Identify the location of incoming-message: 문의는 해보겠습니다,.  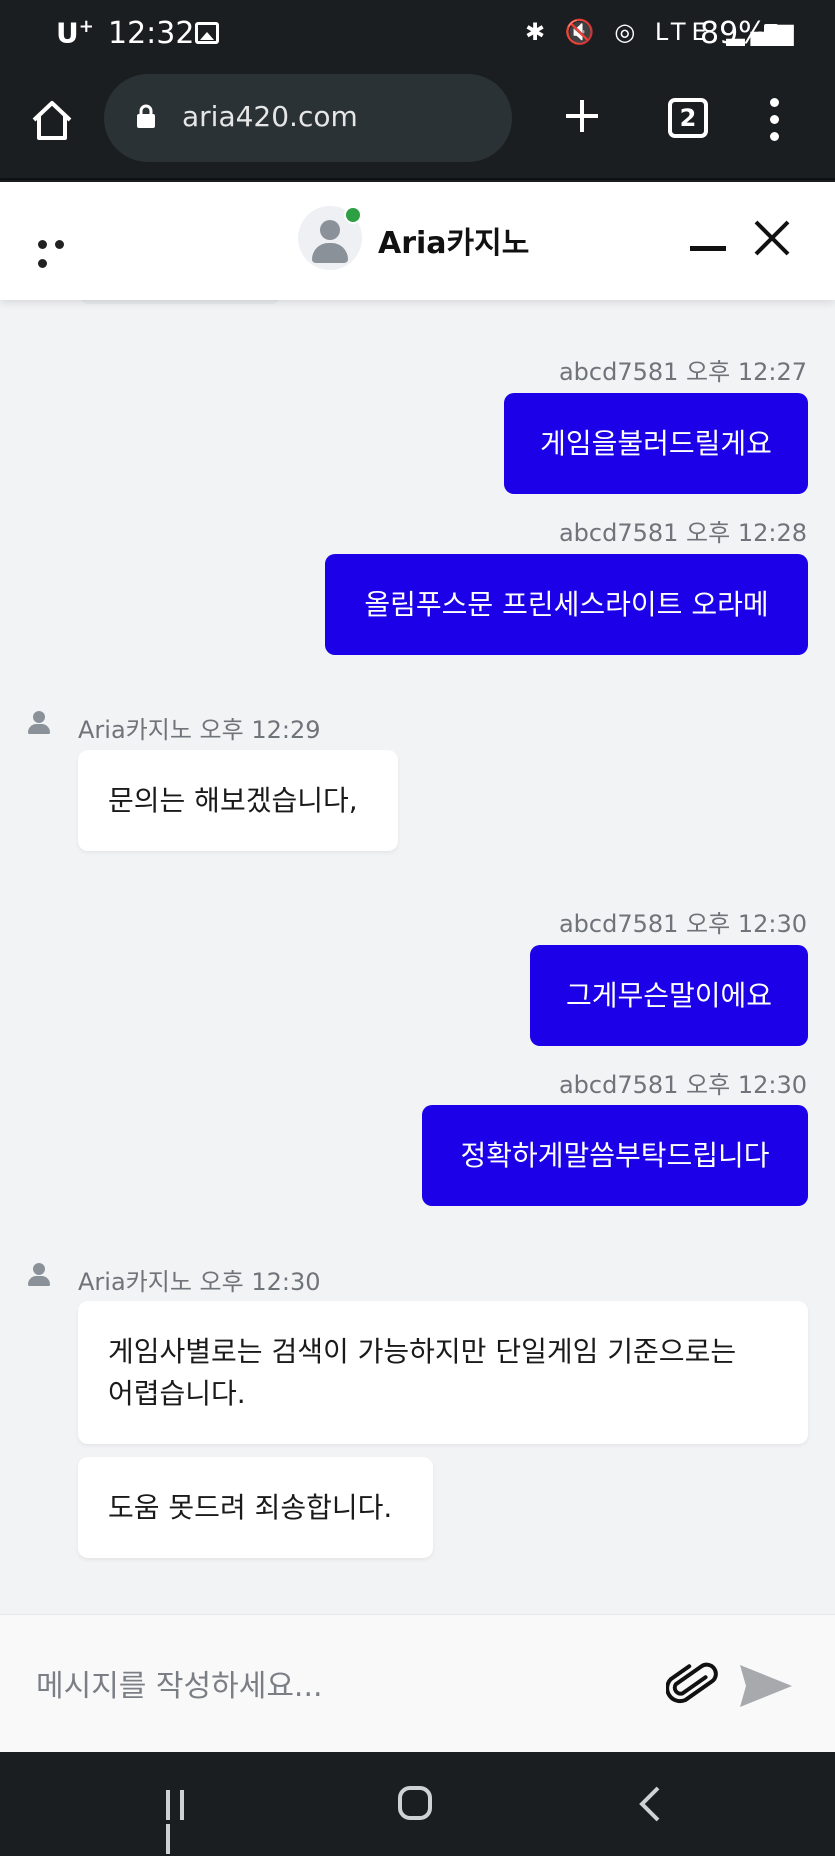
(238, 800).